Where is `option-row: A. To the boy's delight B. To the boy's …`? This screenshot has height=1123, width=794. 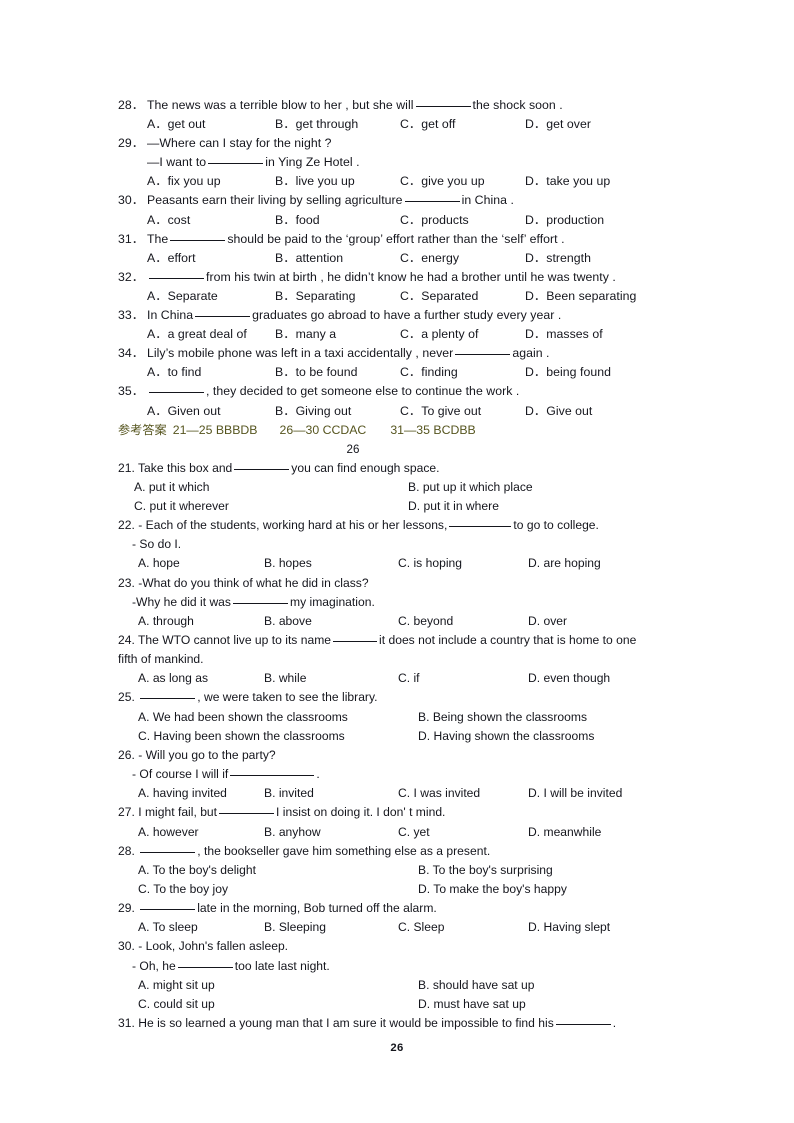 option-row: A. To the boy's delight B. To the boy's … is located at coordinates (408, 870).